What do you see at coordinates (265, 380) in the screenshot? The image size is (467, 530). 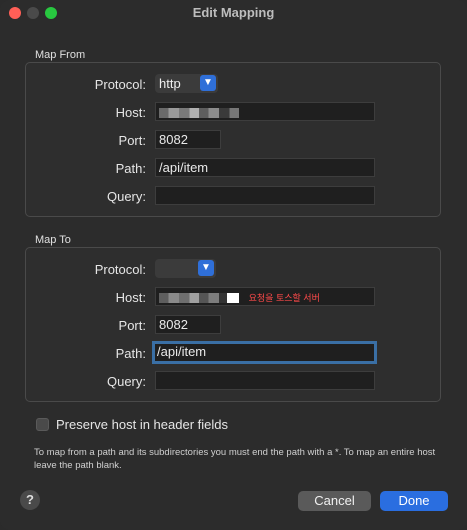 I see `to-query-field` at bounding box center [265, 380].